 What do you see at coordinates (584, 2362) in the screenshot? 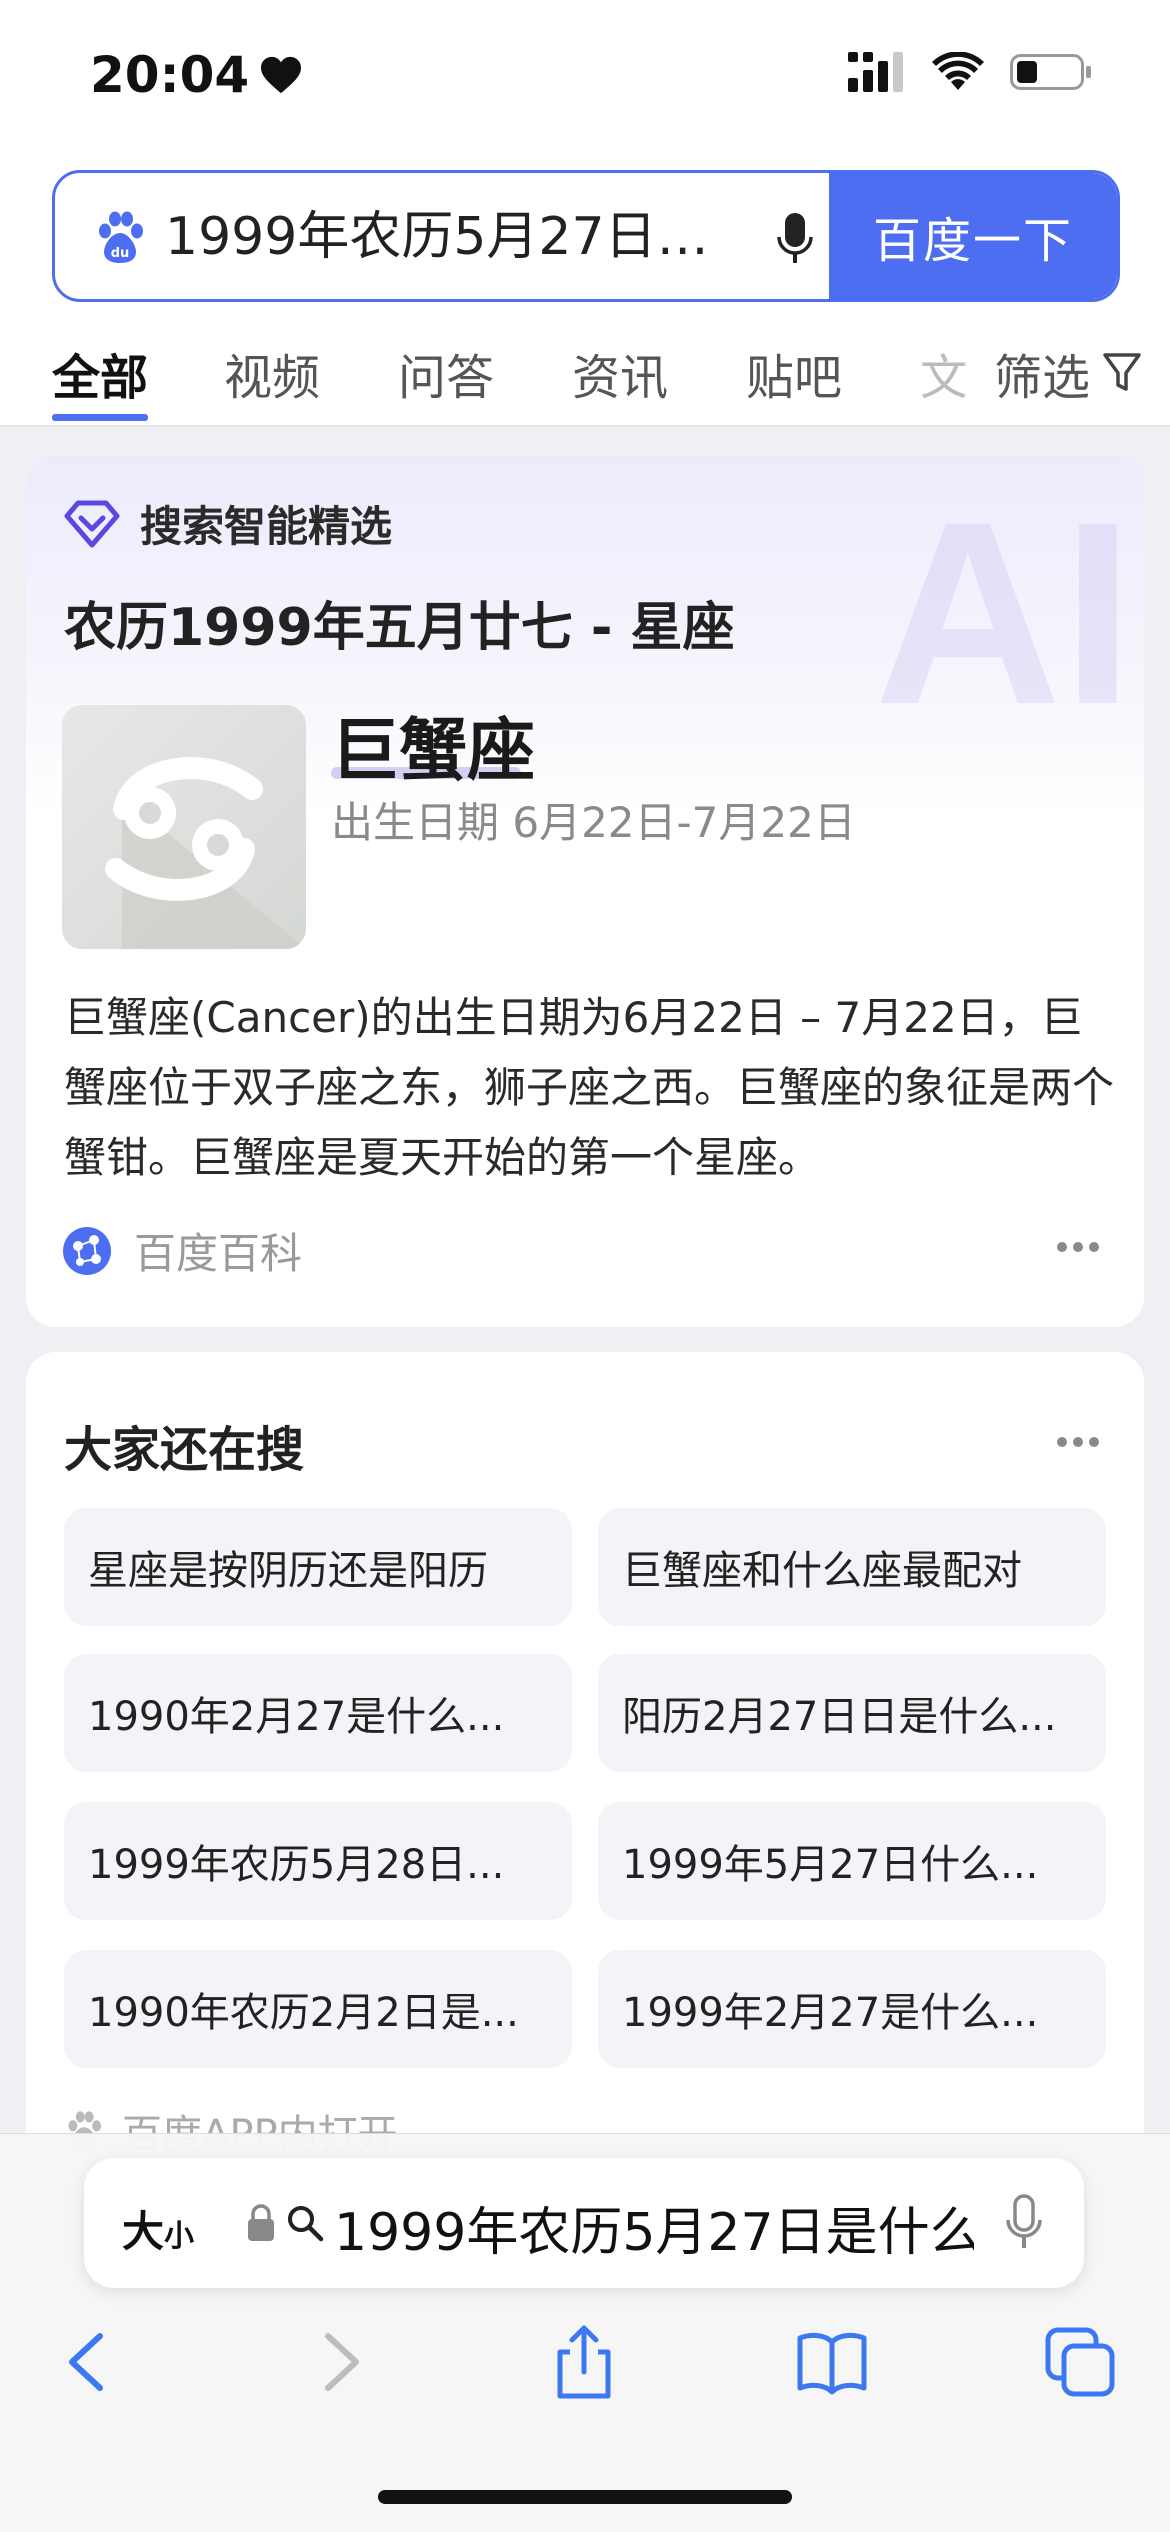
I see `share-icon` at bounding box center [584, 2362].